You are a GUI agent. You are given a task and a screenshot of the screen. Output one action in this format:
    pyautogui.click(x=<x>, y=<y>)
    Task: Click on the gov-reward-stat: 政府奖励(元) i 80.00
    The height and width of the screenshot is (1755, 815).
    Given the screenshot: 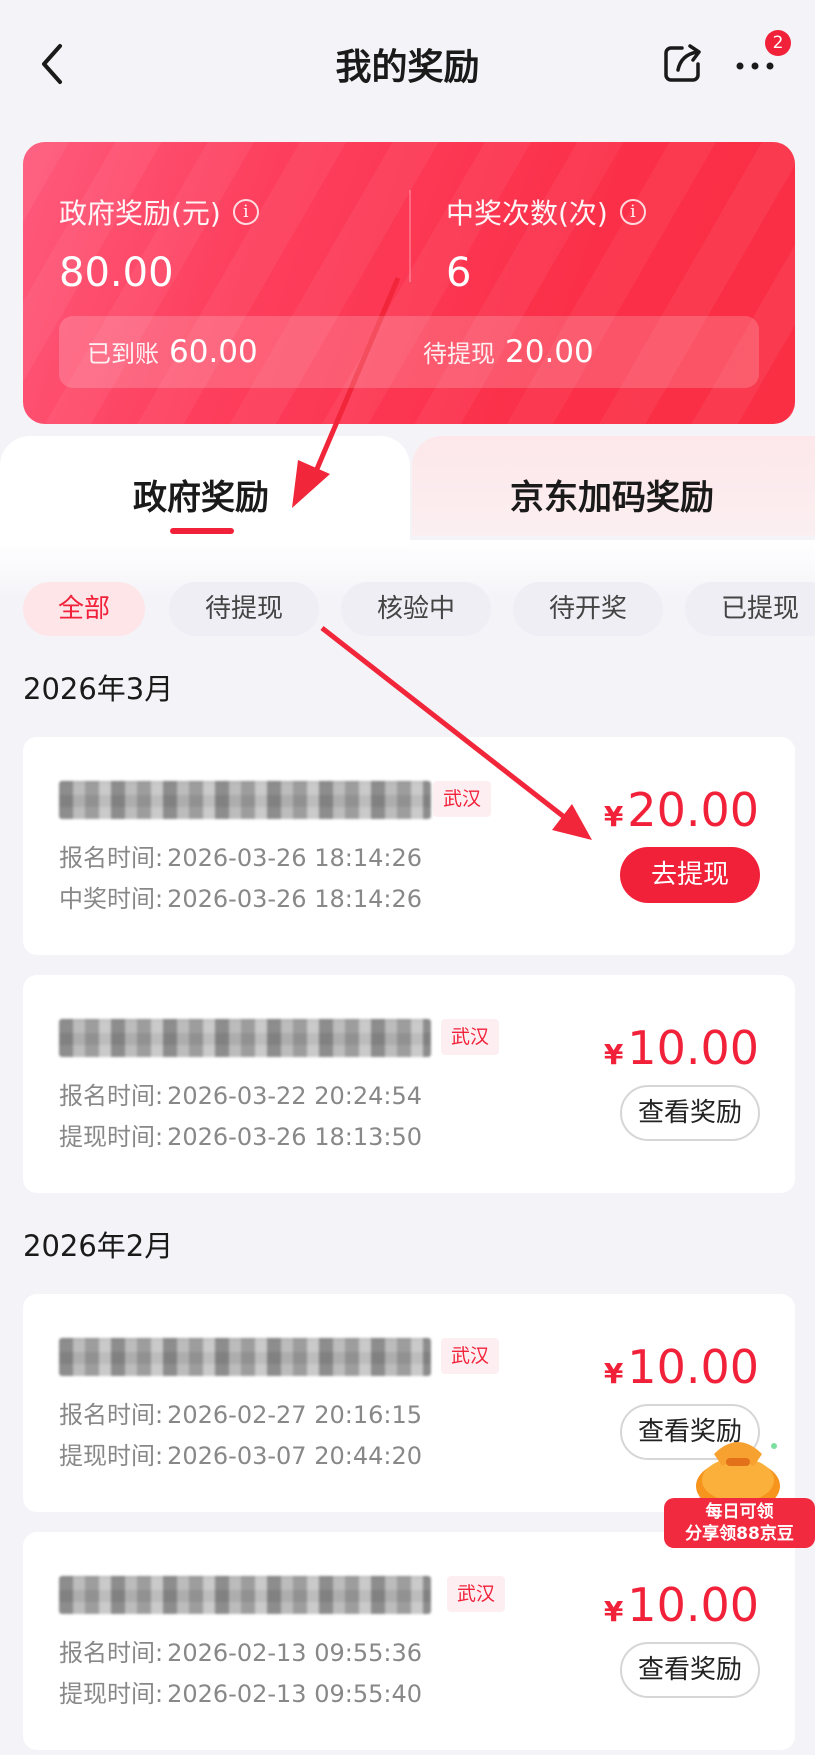 What is the action you would take?
    pyautogui.click(x=159, y=244)
    